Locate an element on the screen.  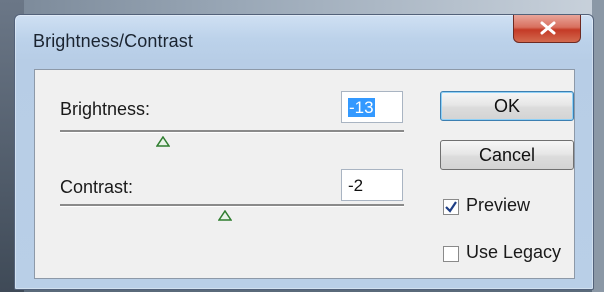
ok-button: OK is located at coordinates (507, 106).